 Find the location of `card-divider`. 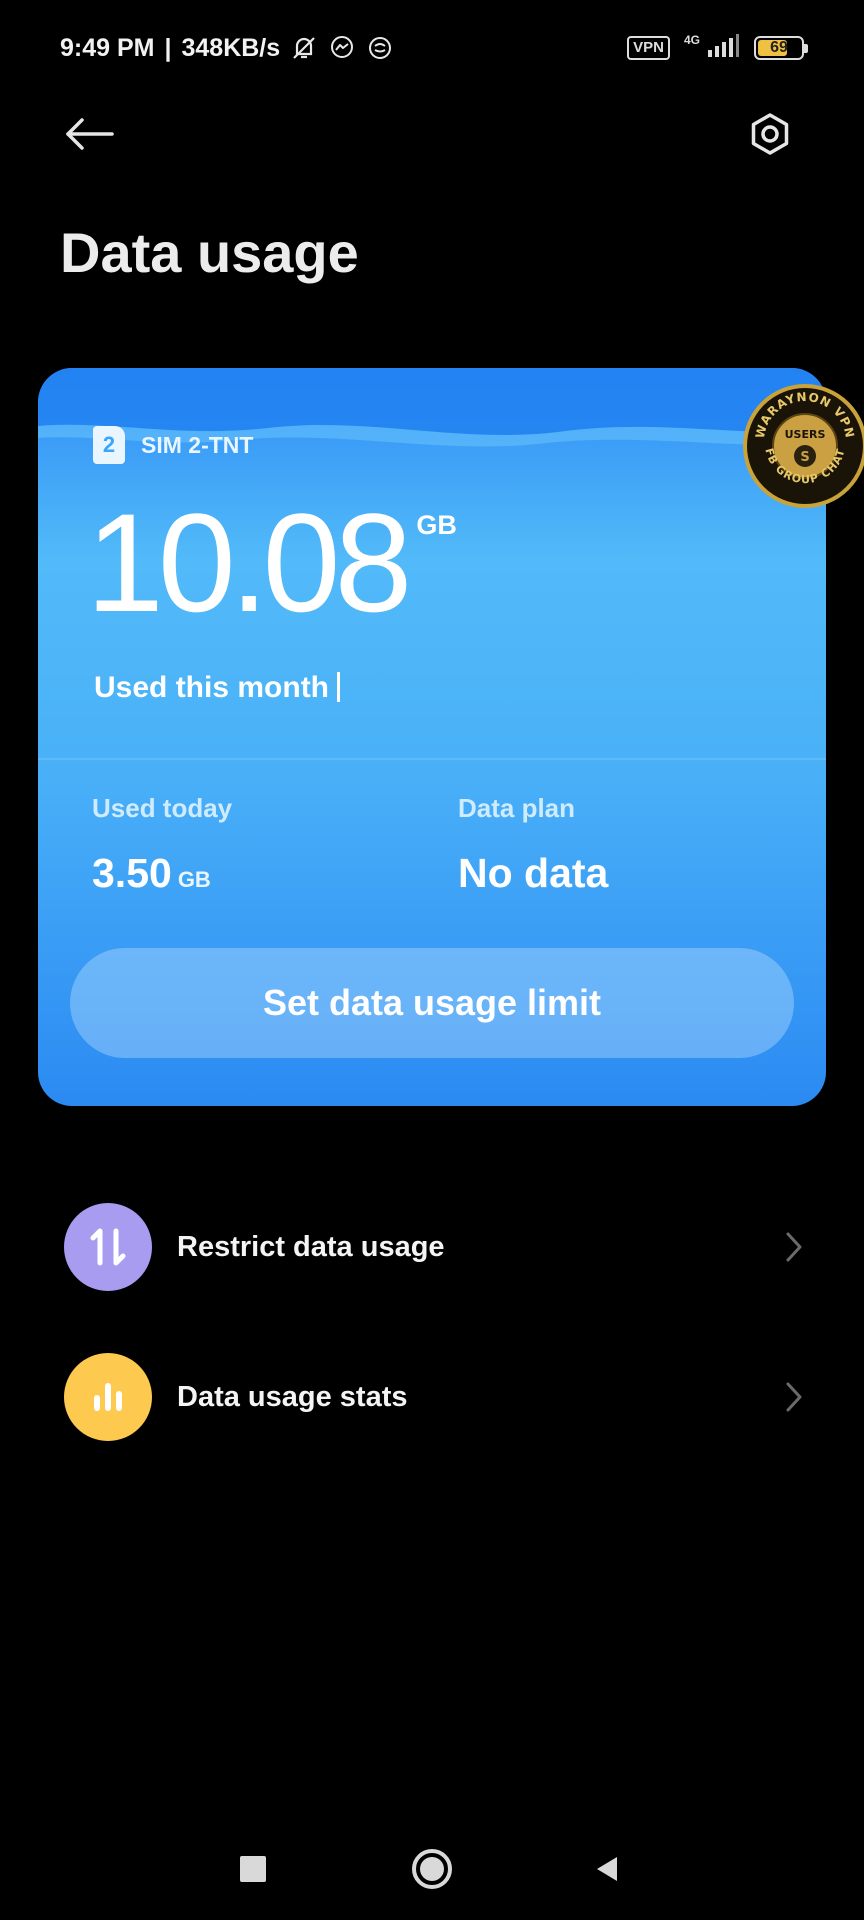

card-divider is located at coordinates (432, 759).